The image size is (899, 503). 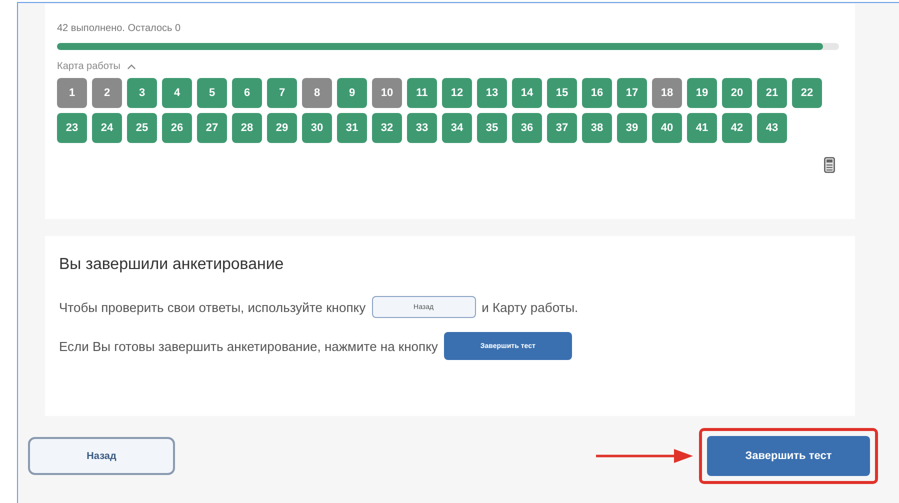 I want to click on question-tile: 41, so click(x=702, y=128).